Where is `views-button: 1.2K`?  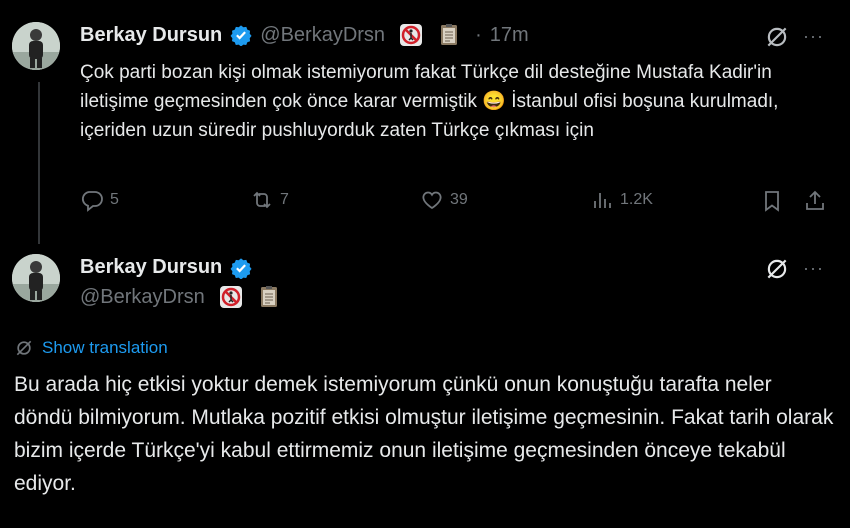 views-button: 1.2K is located at coordinates (621, 200).